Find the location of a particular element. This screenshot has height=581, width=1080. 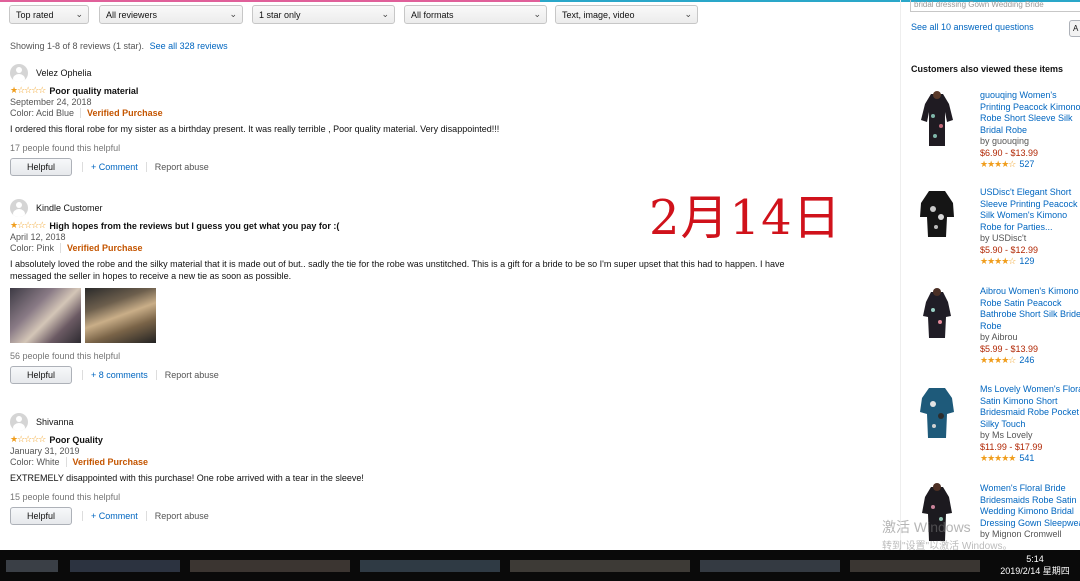

product-title: Printing Peacock Kimono is located at coordinates (1030, 108).